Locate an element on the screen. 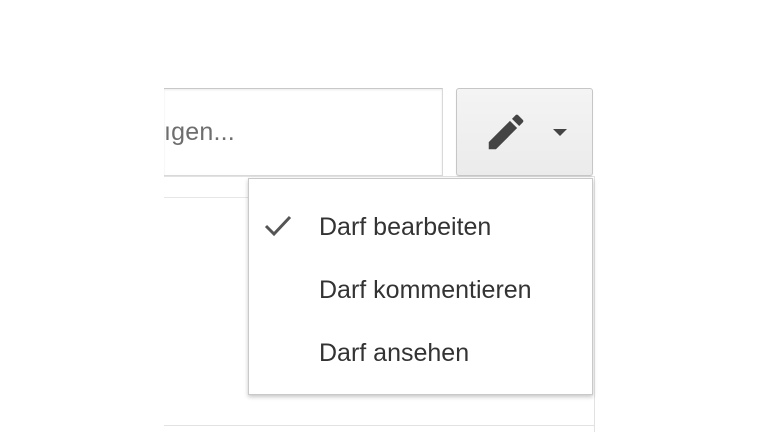  menu-item-can-edit: Darf bearbeiten is located at coordinates (420, 226).